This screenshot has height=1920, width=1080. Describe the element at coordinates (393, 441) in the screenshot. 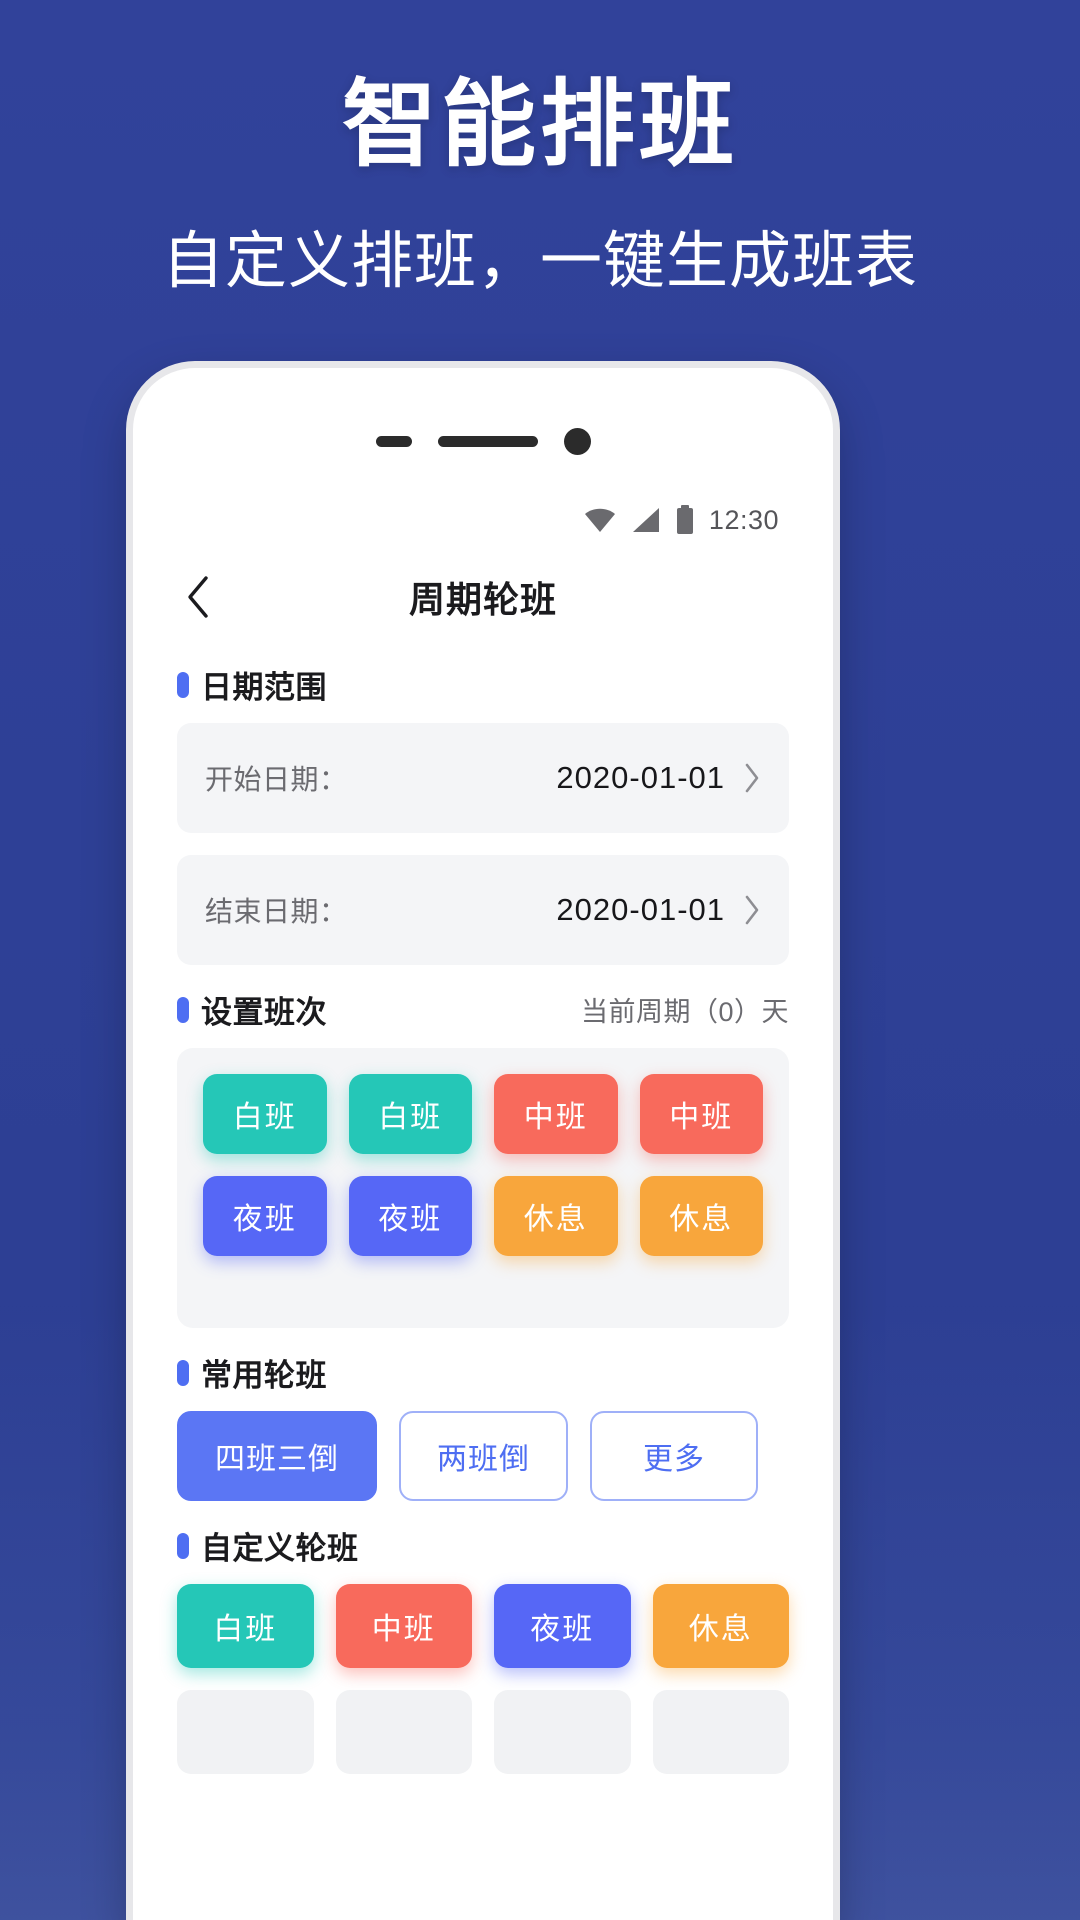

I see `notch-speaker-small-icon` at that location.